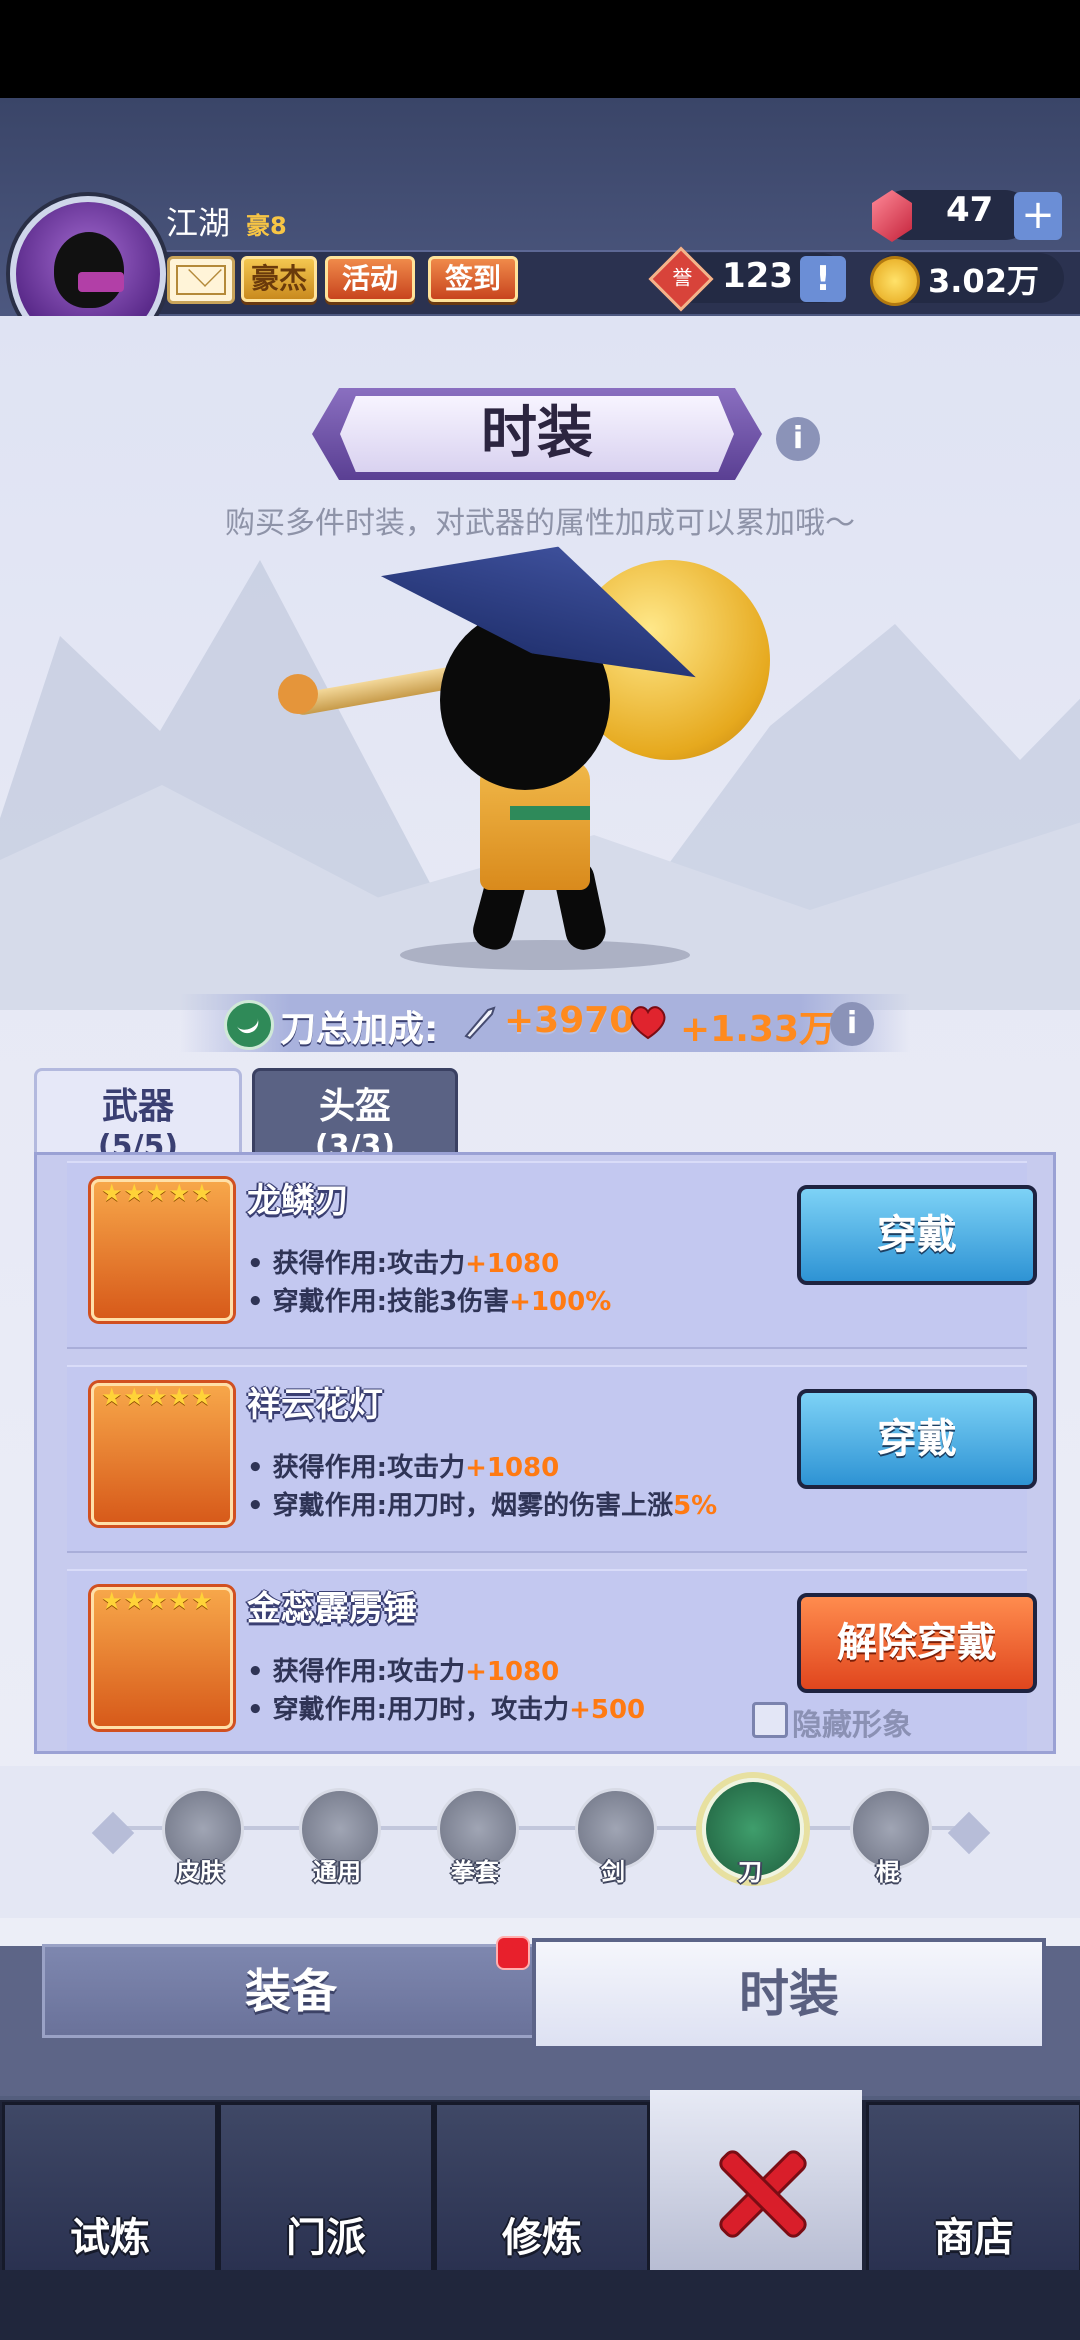 Image resolution: width=1080 pixels, height=2340 pixels. I want to click on mace-handle-end, so click(298, 694).